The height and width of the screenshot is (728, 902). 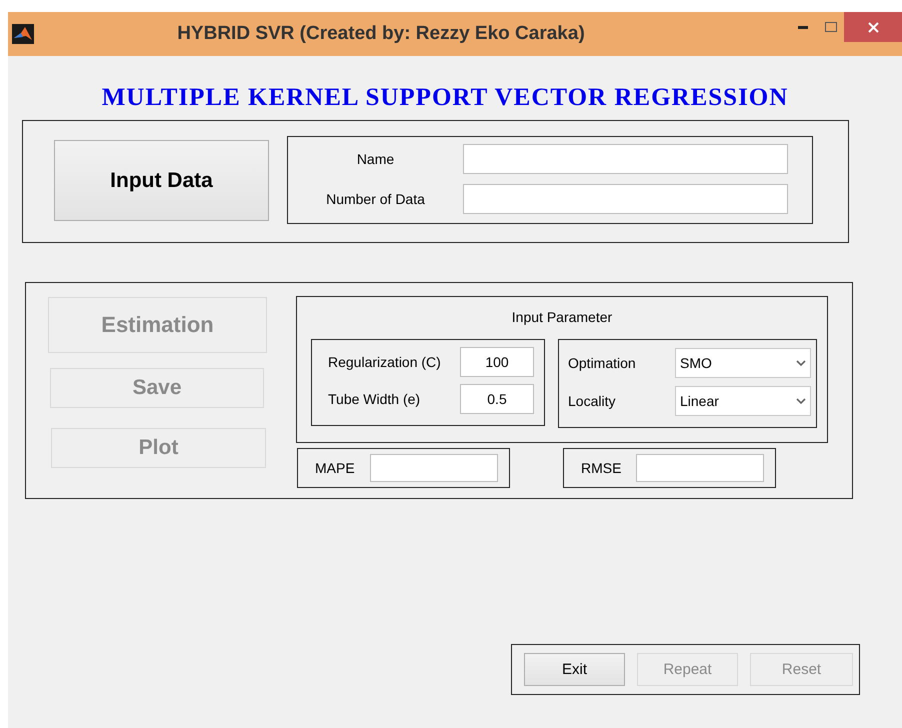 I want to click on field-label: Number of Data, so click(x=375, y=199).